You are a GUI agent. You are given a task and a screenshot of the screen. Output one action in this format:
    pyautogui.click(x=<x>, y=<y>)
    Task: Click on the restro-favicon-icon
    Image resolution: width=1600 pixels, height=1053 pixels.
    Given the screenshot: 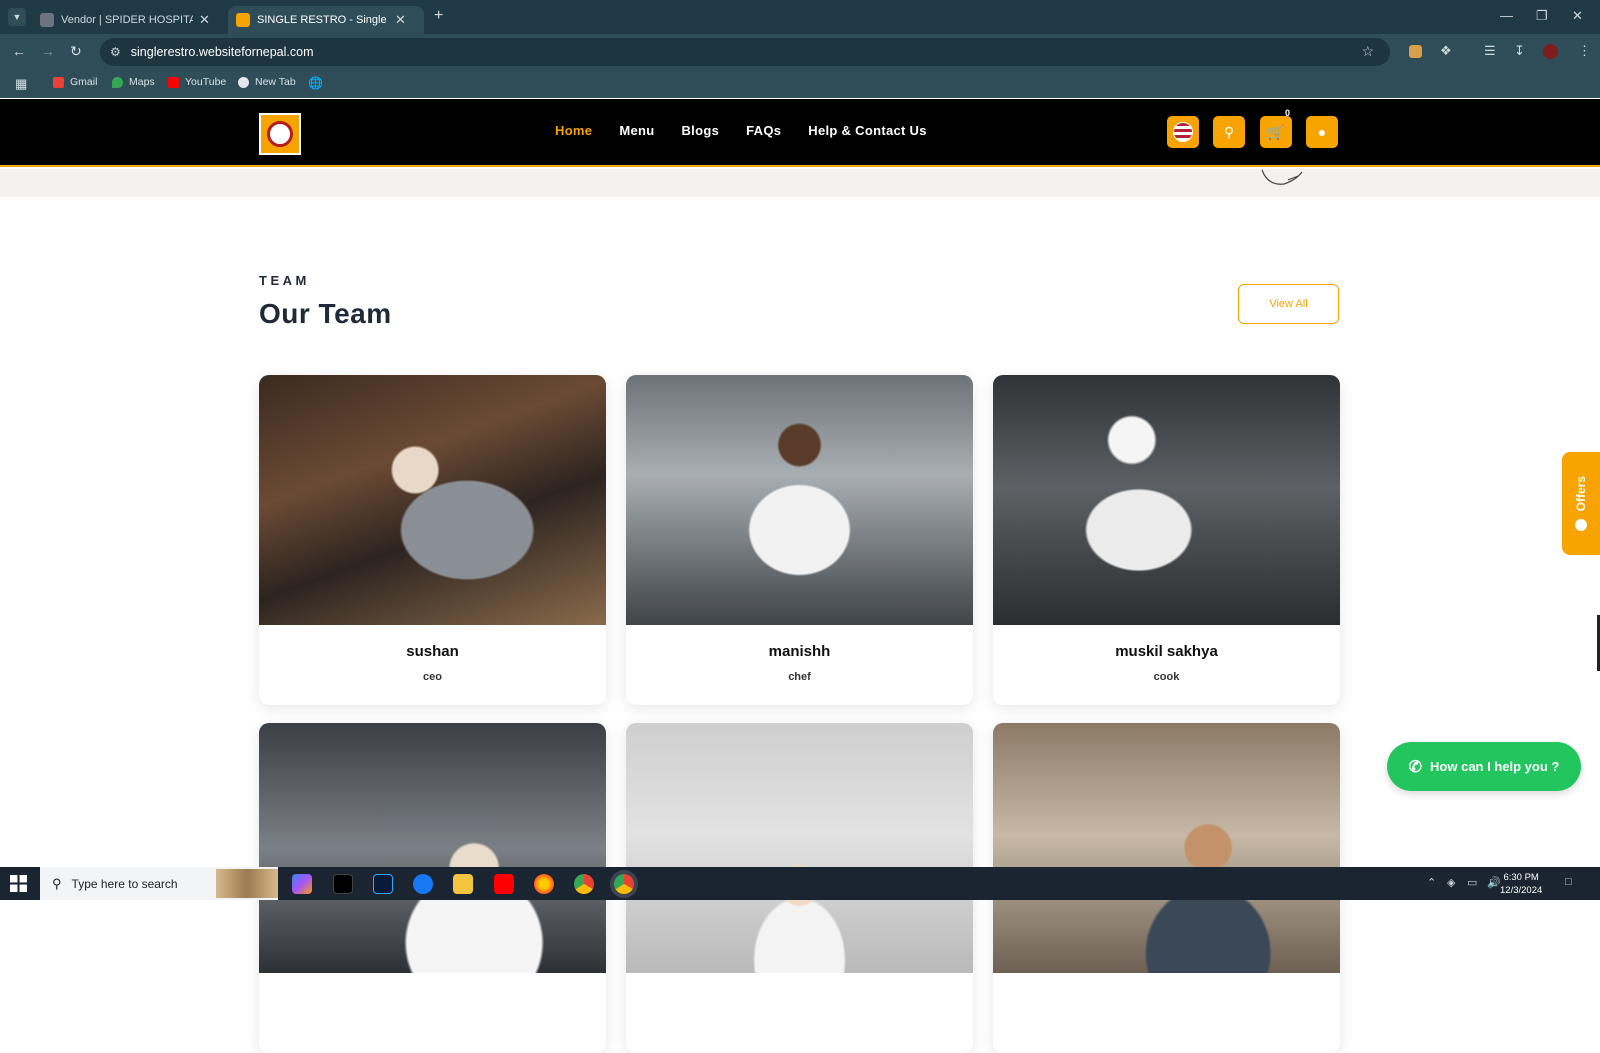 What is the action you would take?
    pyautogui.click(x=243, y=20)
    